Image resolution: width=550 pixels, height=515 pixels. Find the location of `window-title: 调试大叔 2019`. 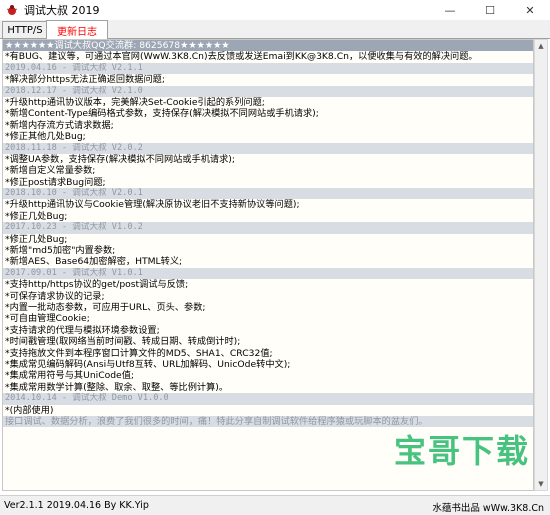

window-title: 调试大叔 2019 is located at coordinates (62, 10).